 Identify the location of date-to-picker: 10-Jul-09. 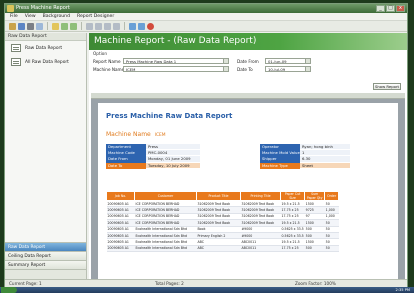
(288, 69).